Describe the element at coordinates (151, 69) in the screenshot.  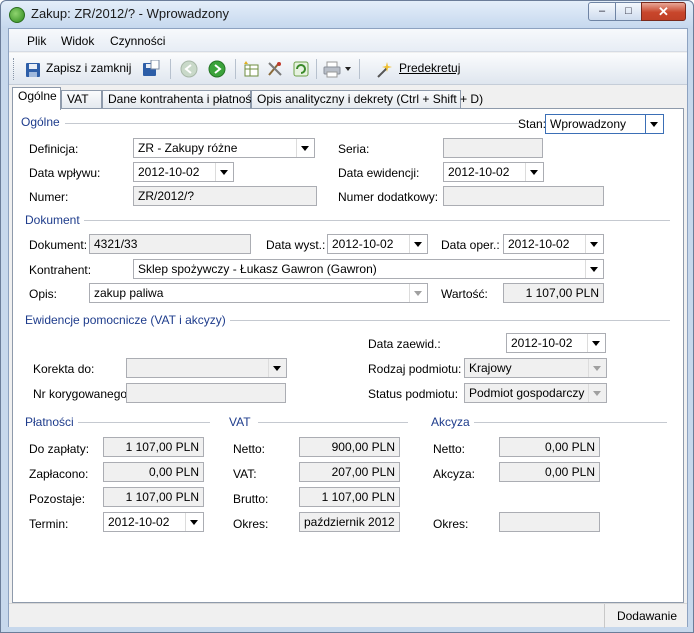
I see `save-new-icon` at that location.